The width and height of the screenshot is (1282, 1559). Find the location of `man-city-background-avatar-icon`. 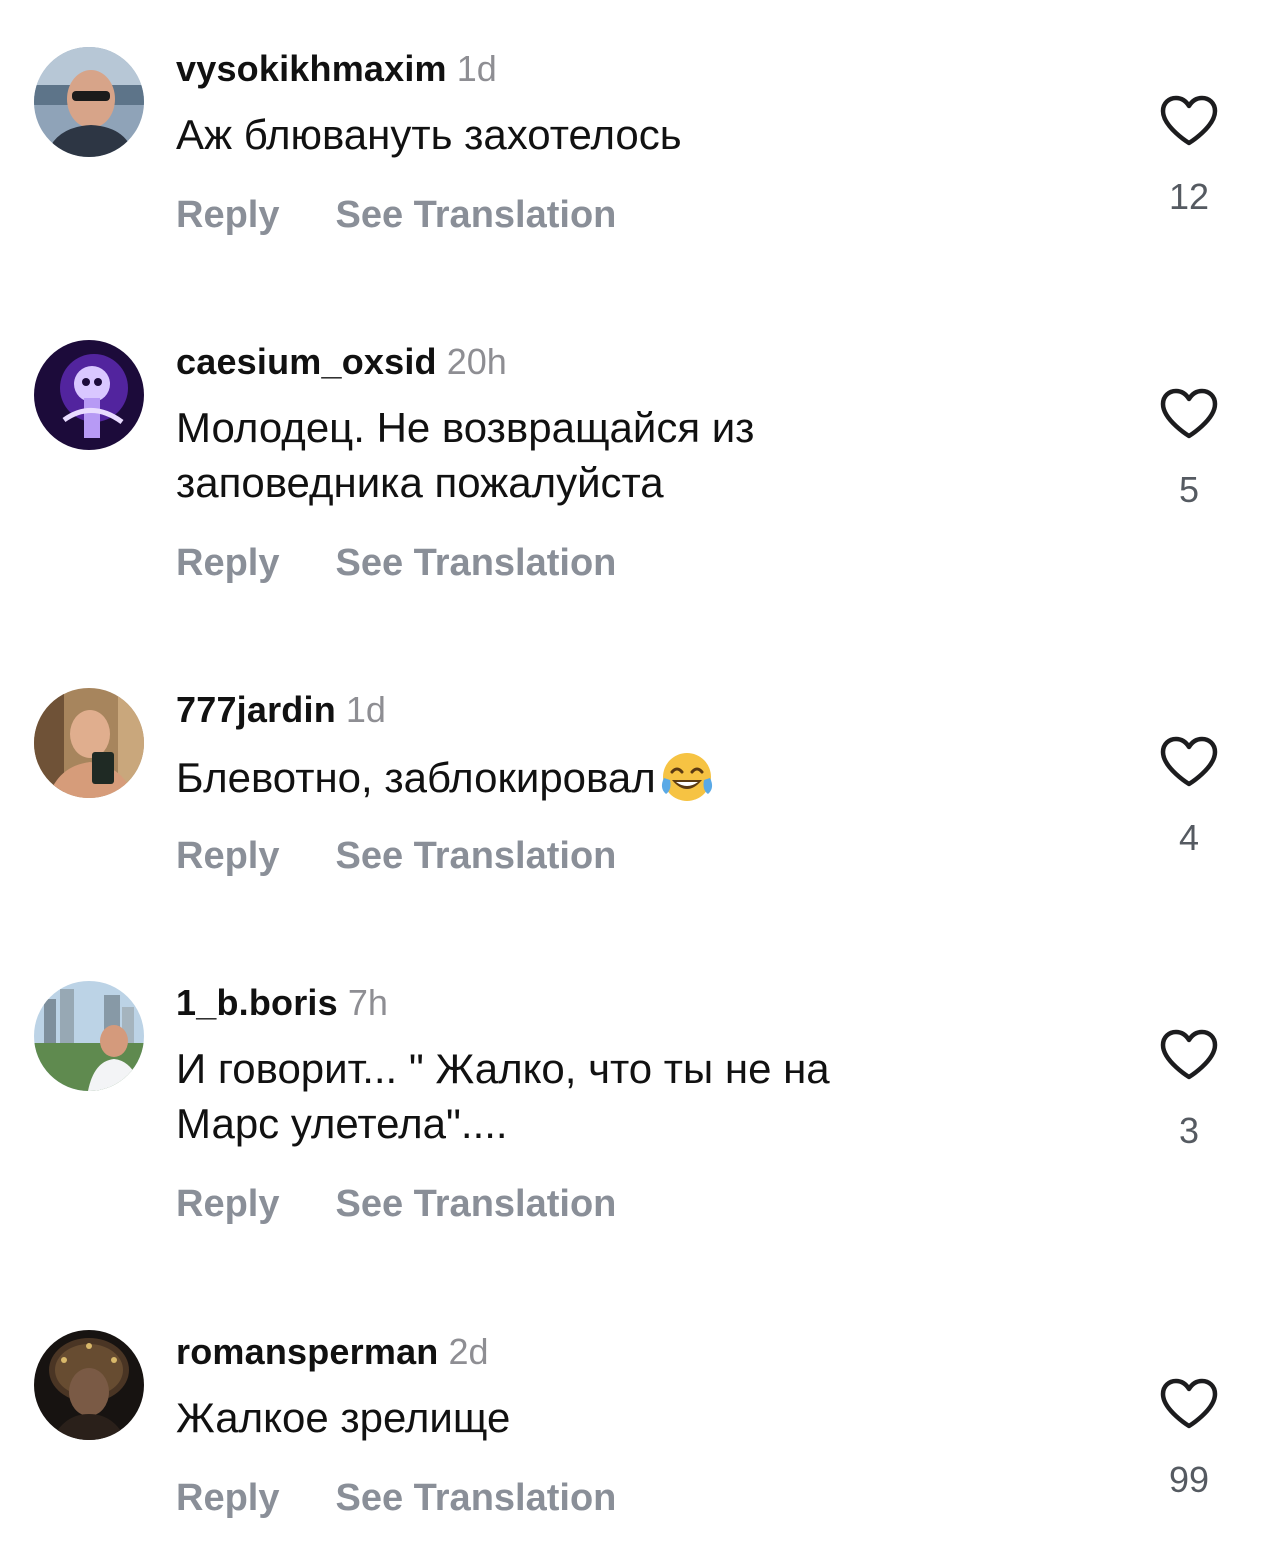

man-city-background-avatar-icon is located at coordinates (89, 1036).